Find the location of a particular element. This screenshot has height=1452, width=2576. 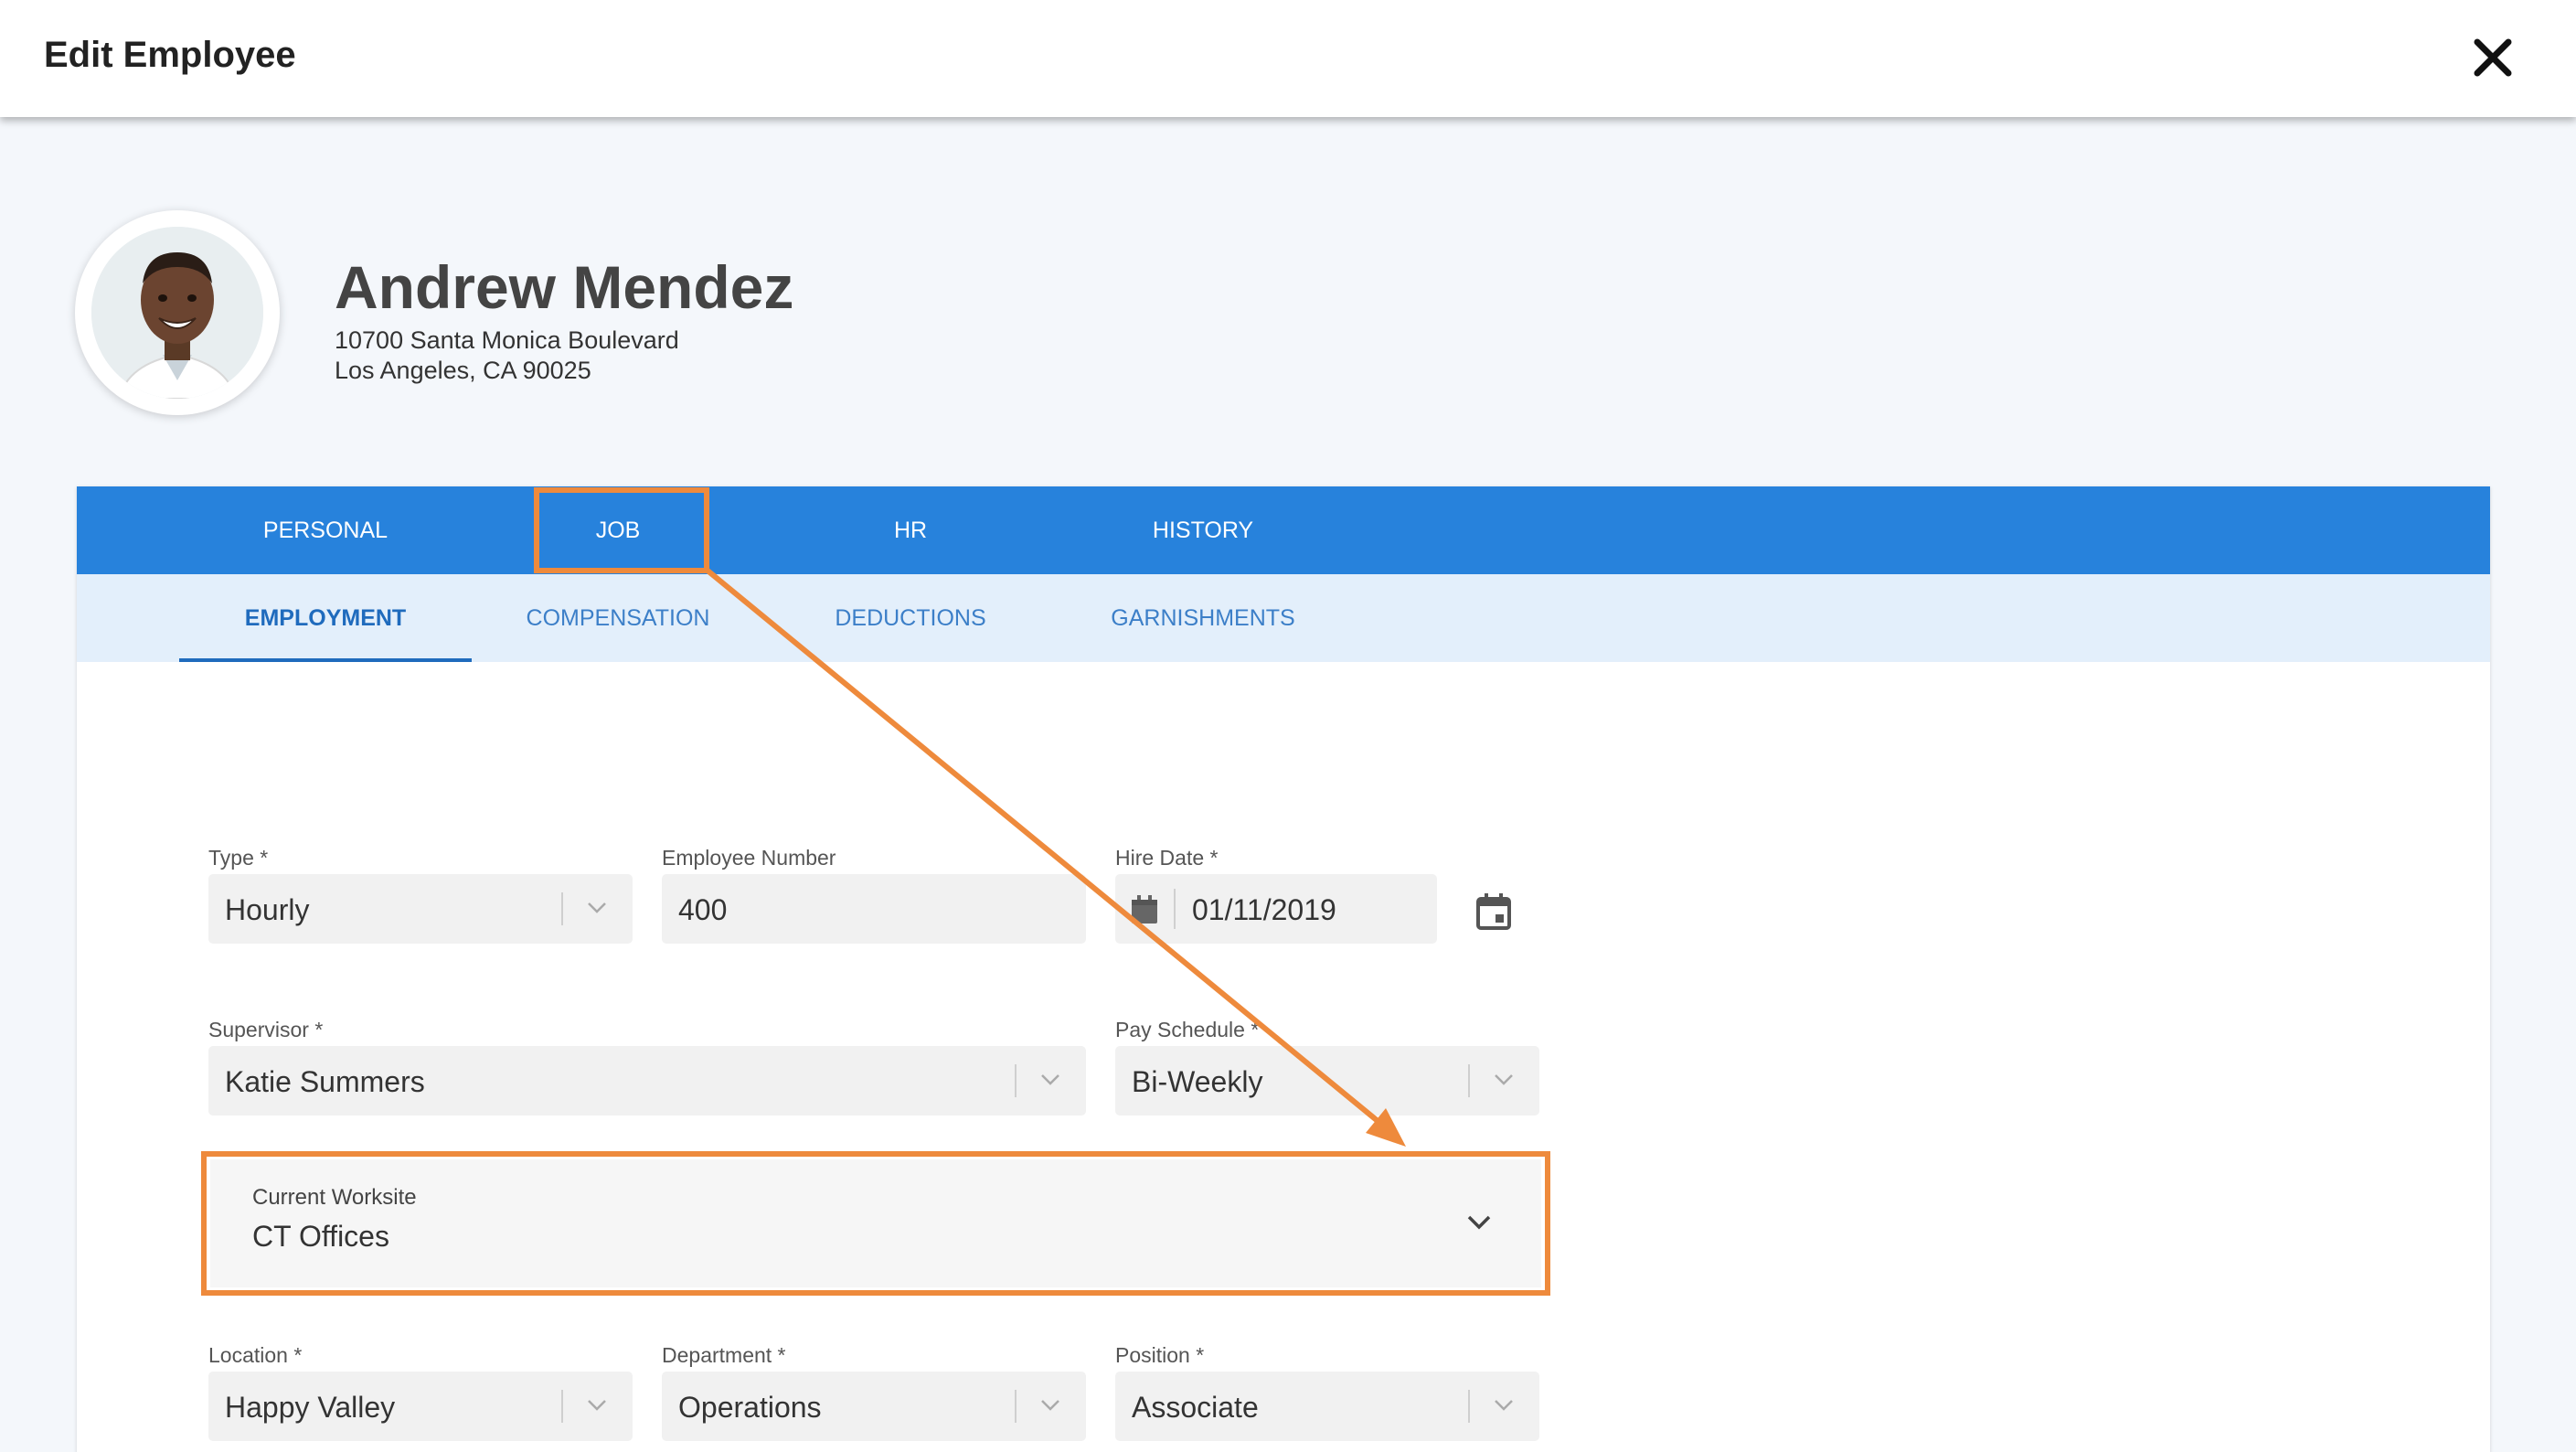

position-value: Associate is located at coordinates (1195, 1407).